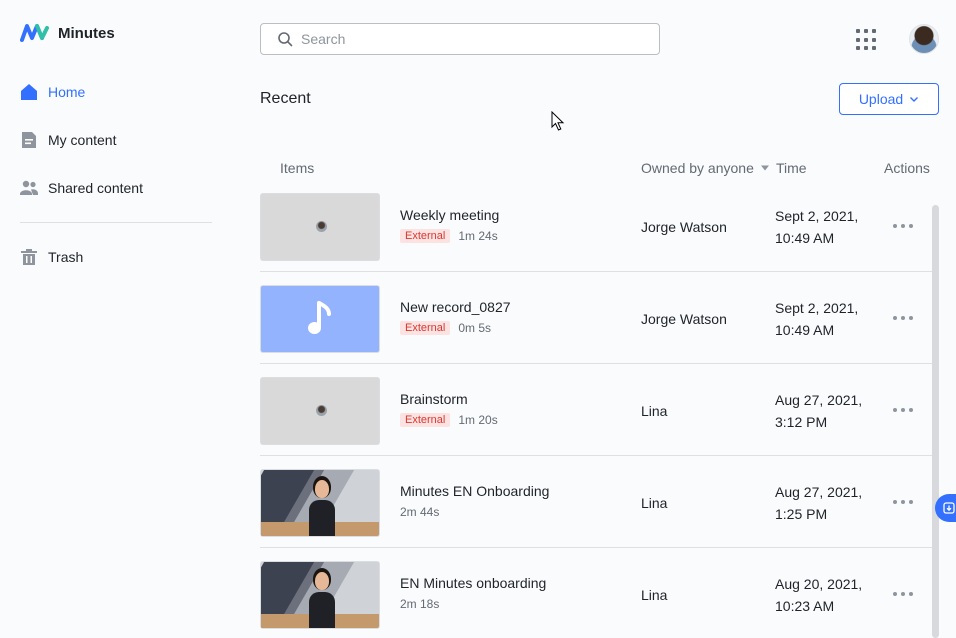 The image size is (956, 638). I want to click on recording-duration: 2m 44s, so click(420, 512).